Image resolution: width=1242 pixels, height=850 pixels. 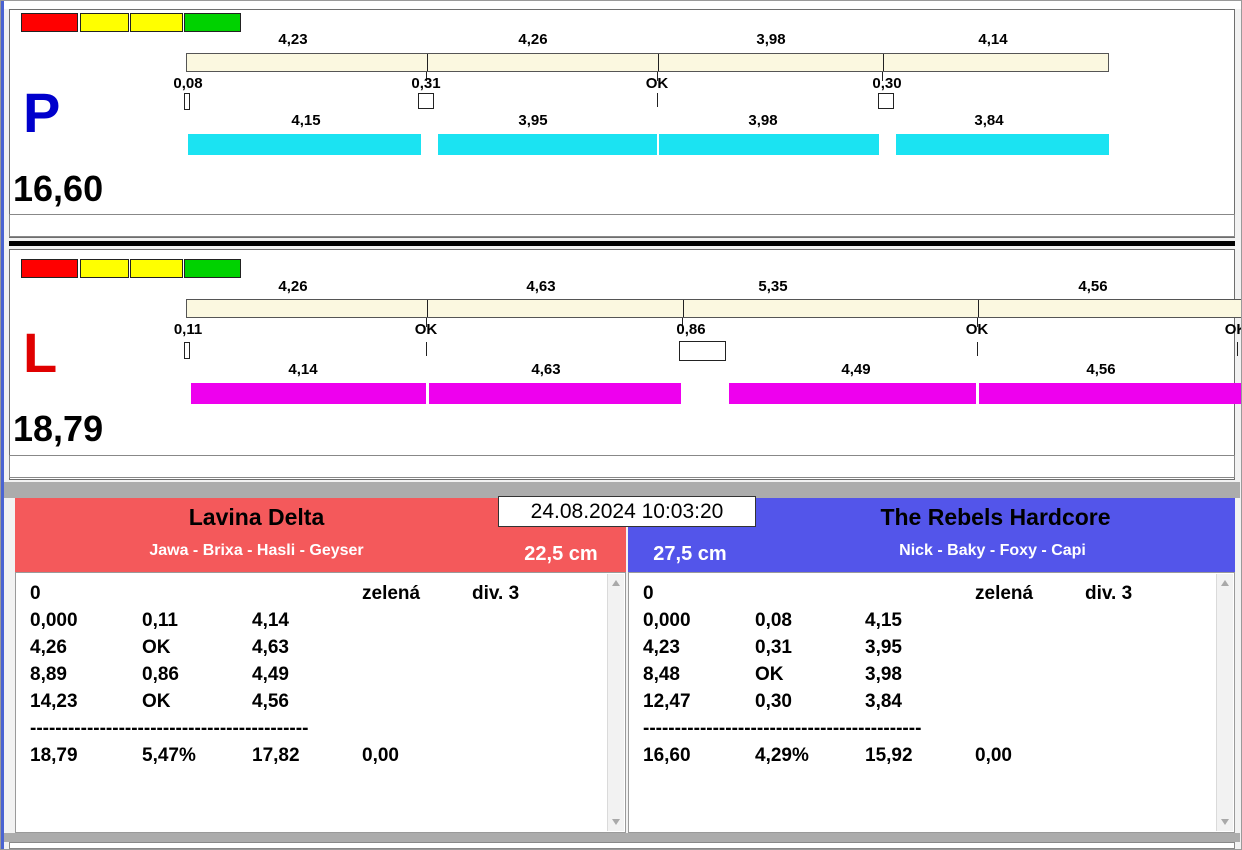 What do you see at coordinates (160, 620) in the screenshot?
I see `log-cell: 0,11` at bounding box center [160, 620].